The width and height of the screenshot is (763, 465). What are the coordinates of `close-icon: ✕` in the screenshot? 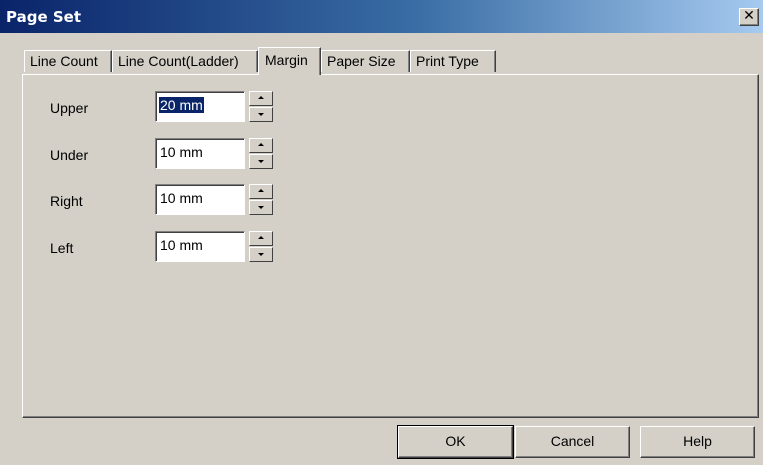 It's located at (749, 16).